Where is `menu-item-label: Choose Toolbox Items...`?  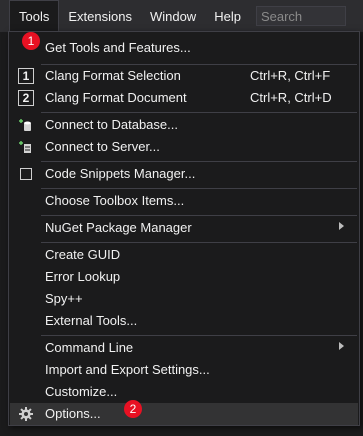 menu-item-label: Choose Toolbox Items... is located at coordinates (115, 200).